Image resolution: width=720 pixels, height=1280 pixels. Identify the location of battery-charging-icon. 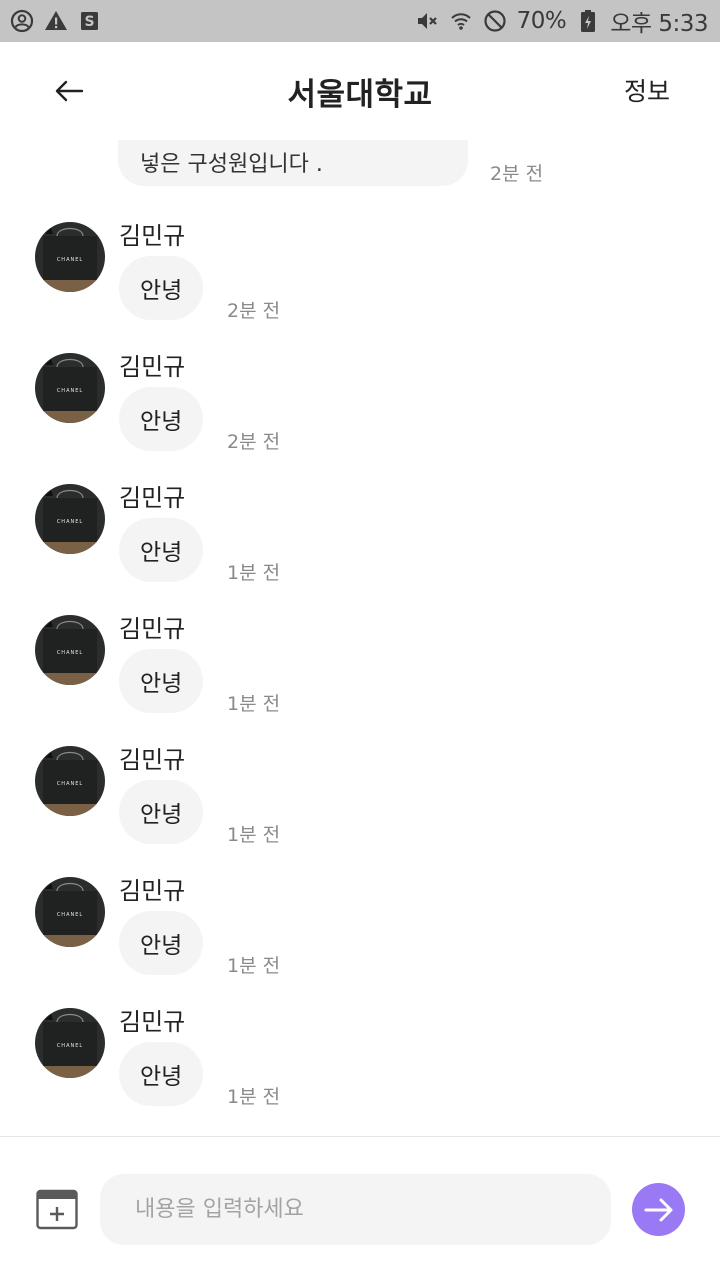
(588, 21).